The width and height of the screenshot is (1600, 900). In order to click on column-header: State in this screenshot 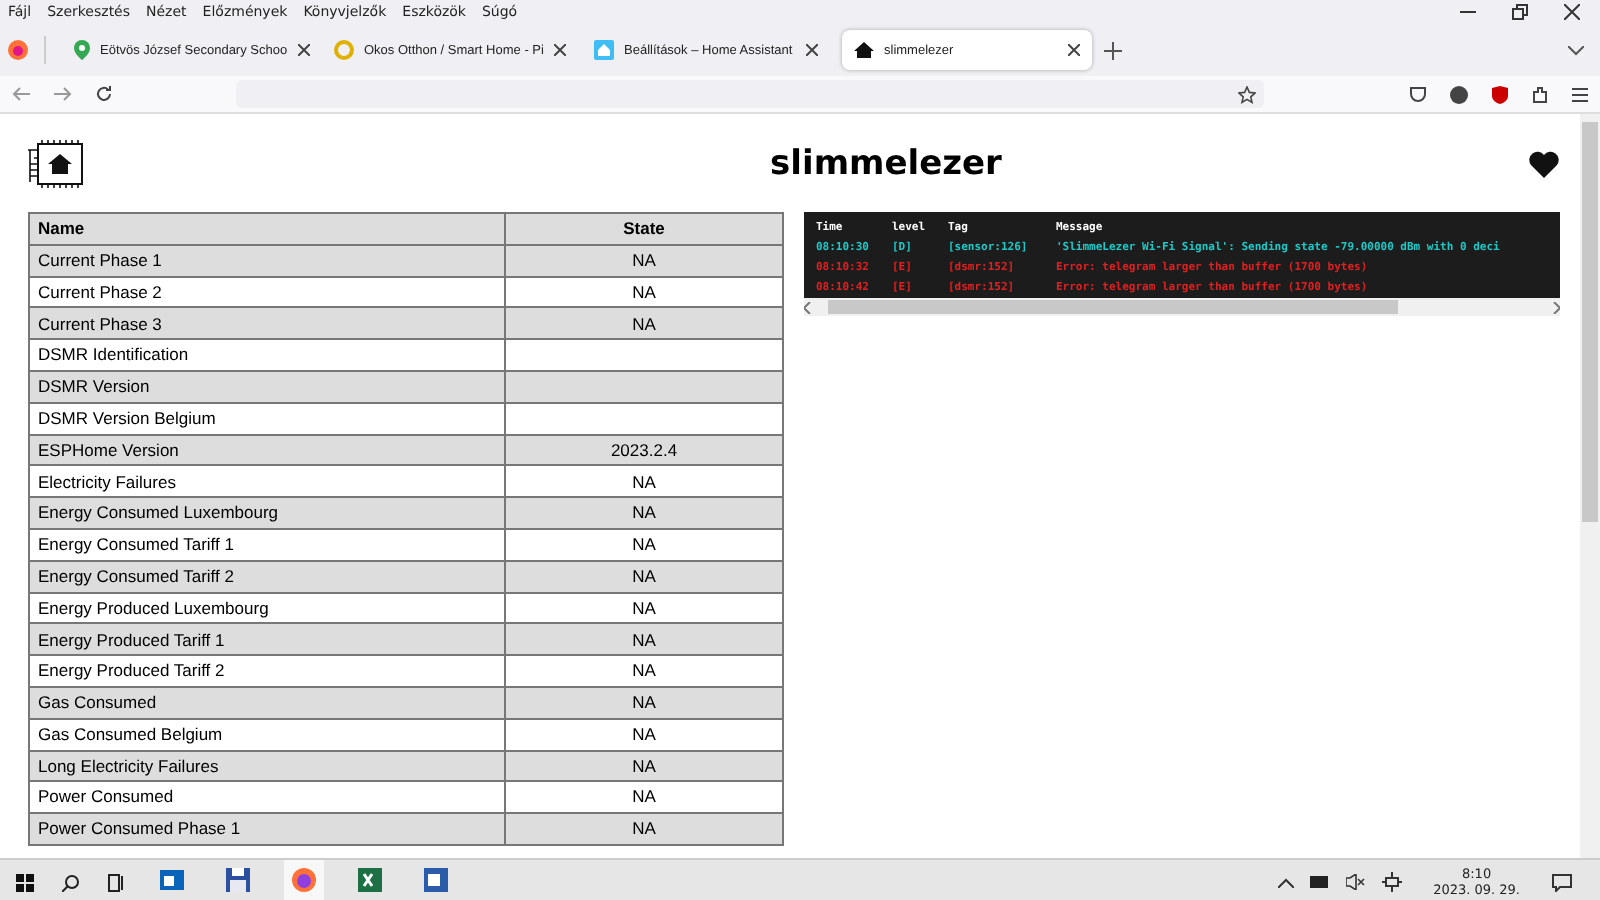, I will do `click(644, 229)`.